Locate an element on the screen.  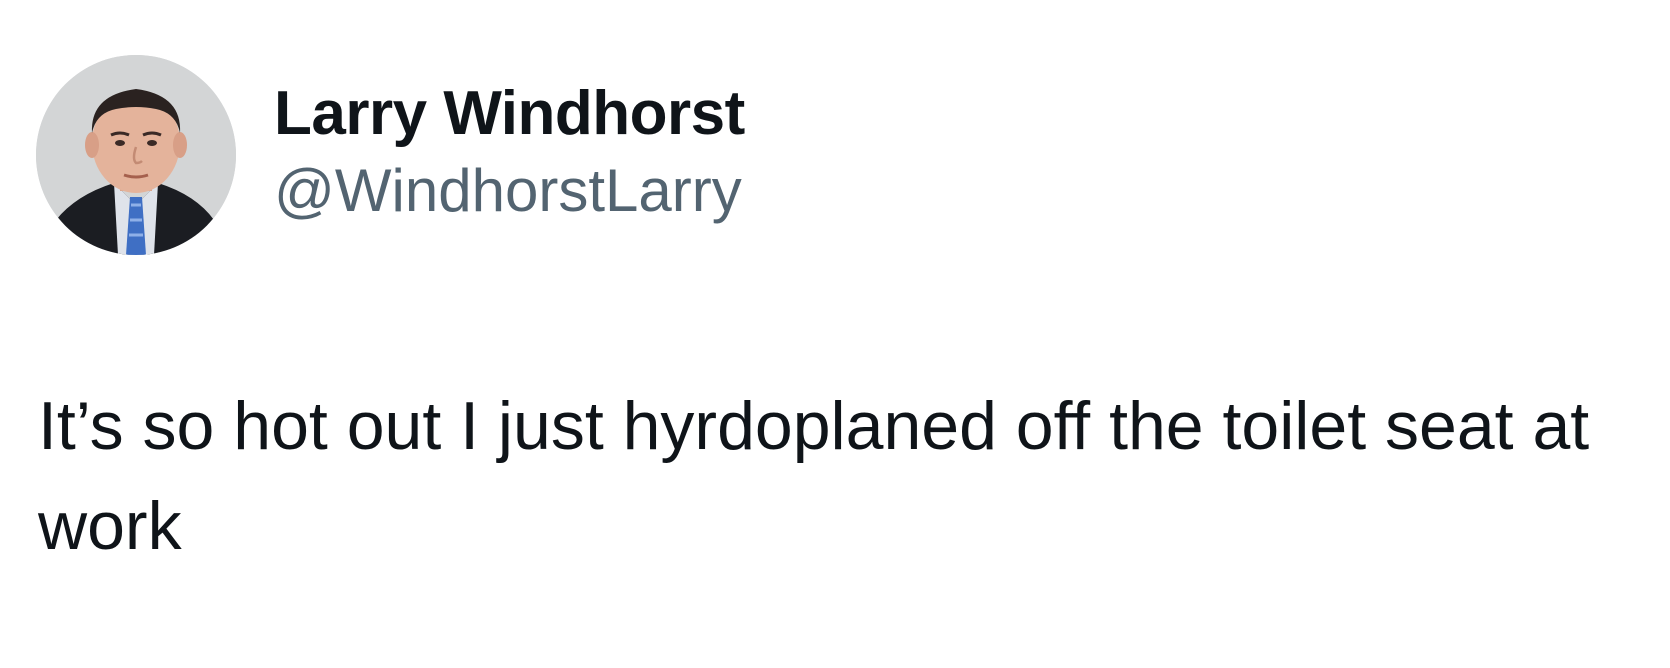
author-handle: @WindhorstLarry is located at coordinates (509, 191).